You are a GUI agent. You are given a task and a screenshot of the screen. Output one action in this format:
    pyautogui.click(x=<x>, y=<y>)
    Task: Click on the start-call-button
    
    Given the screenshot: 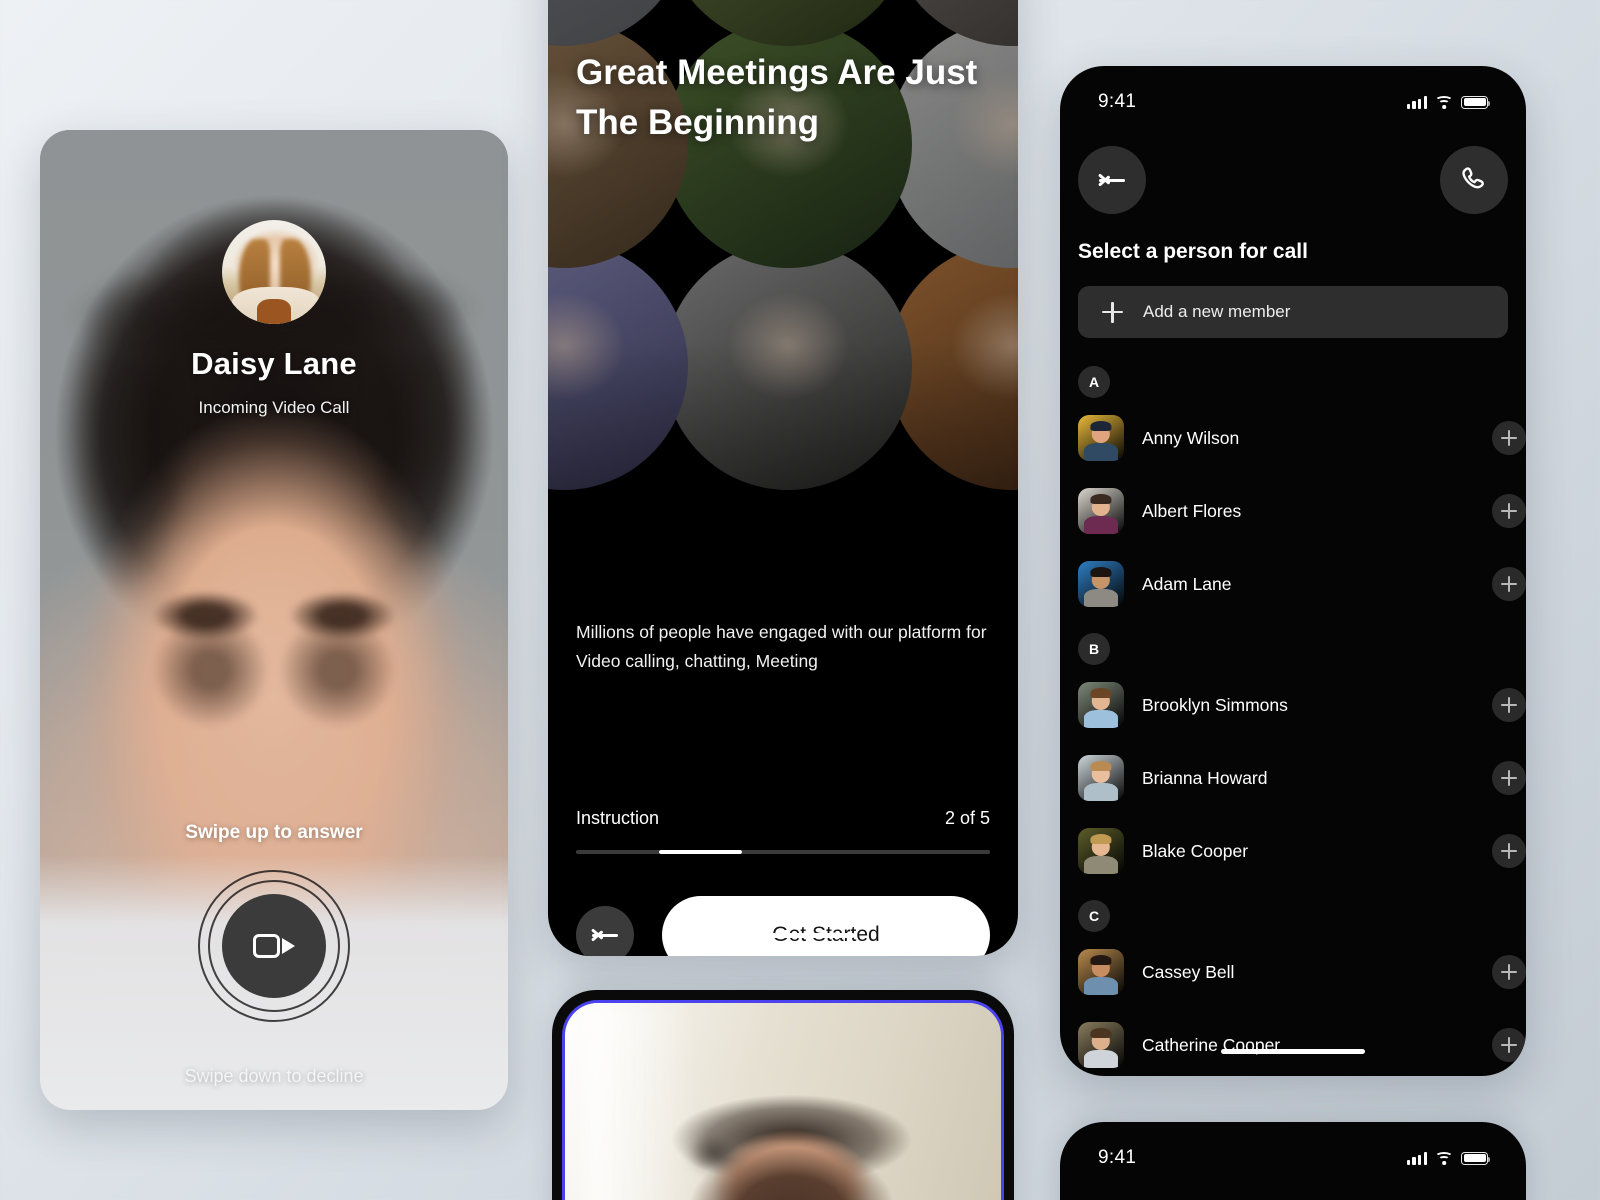 What is the action you would take?
    pyautogui.click(x=1474, y=180)
    